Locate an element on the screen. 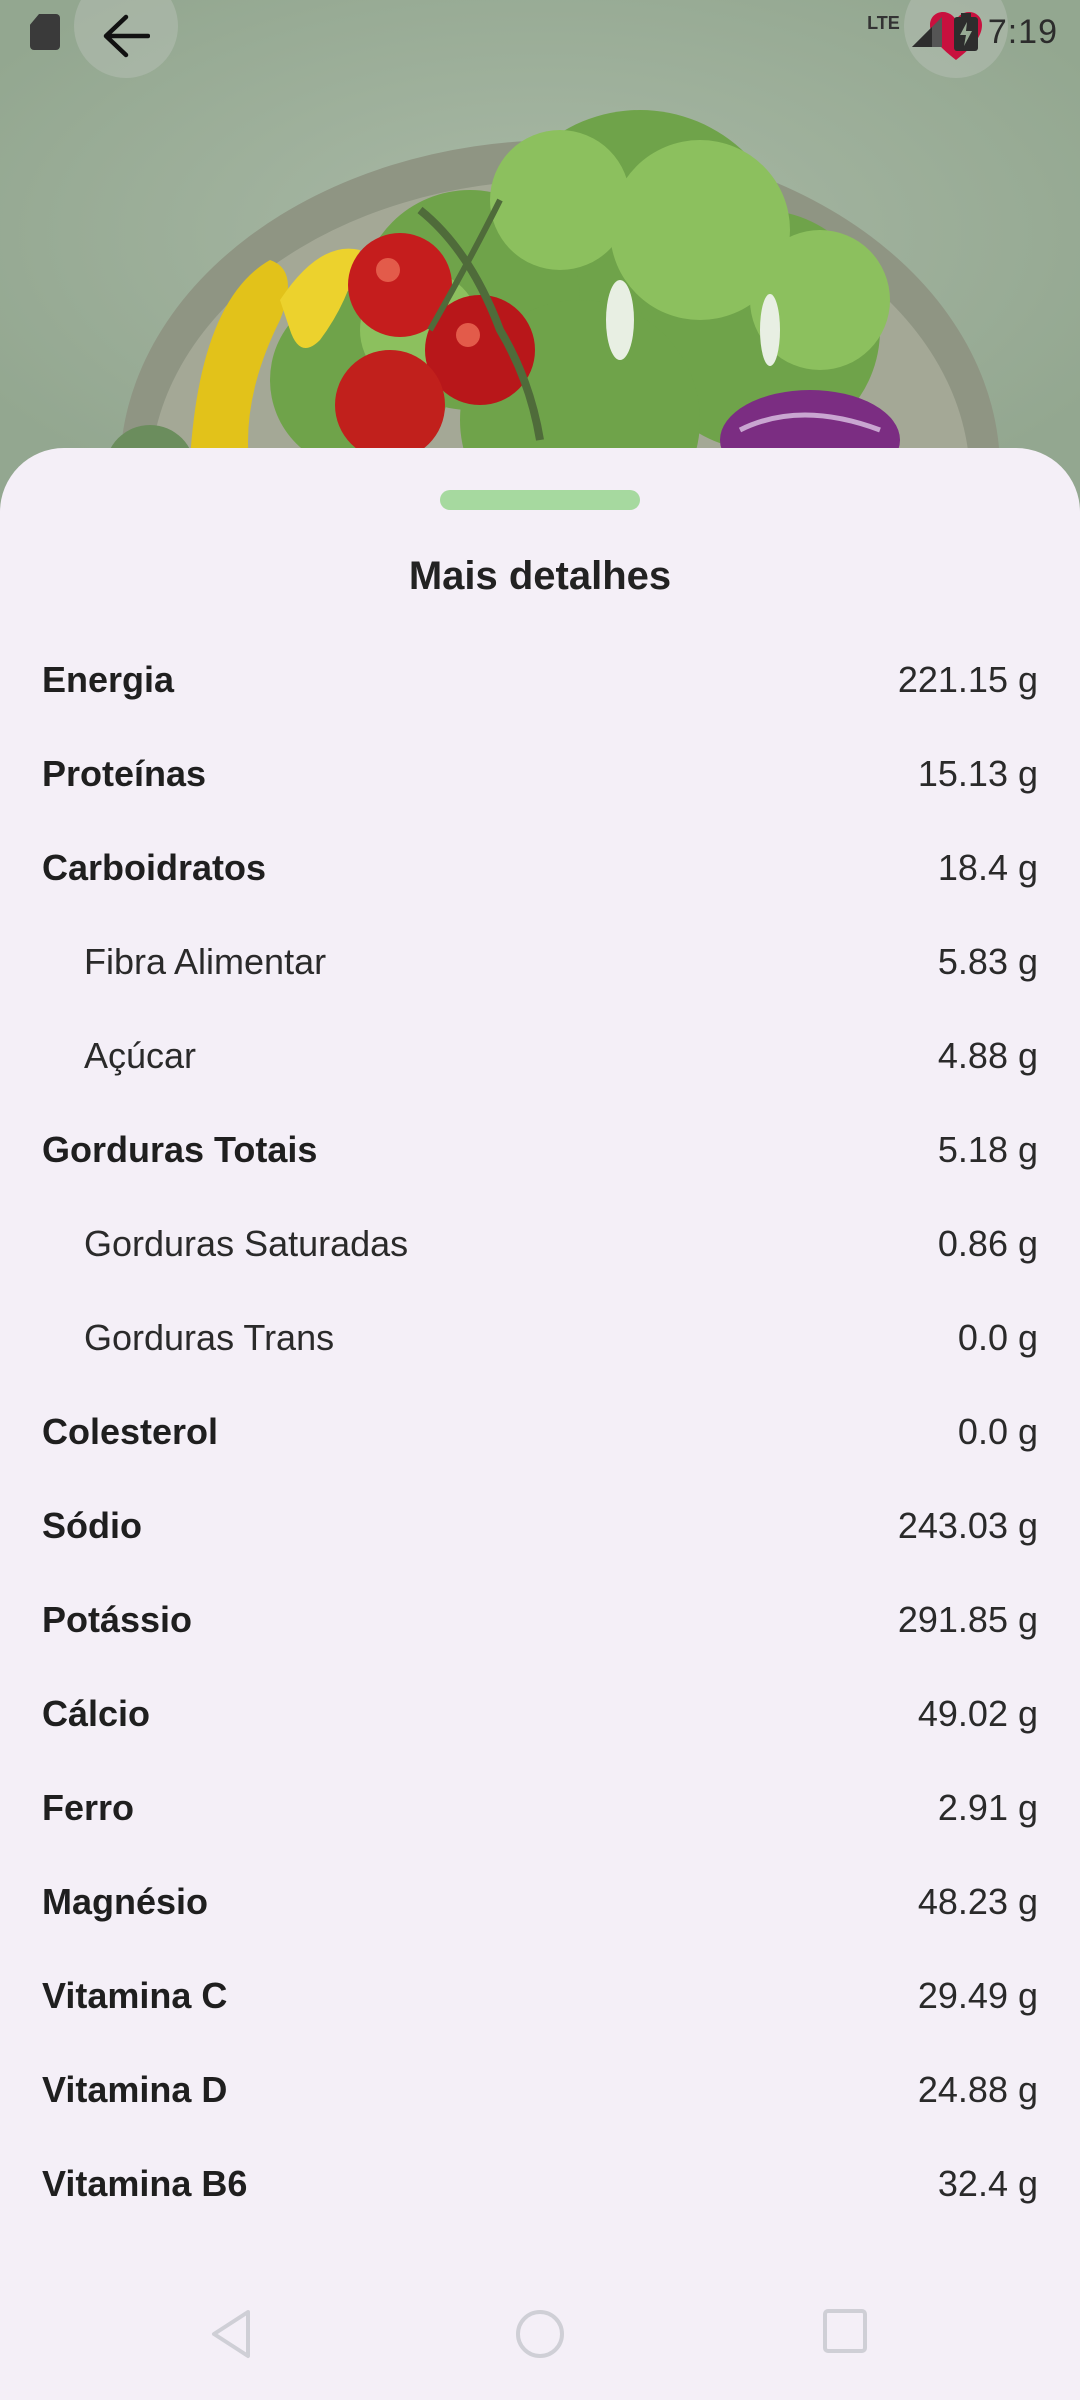 Image resolution: width=1080 pixels, height=2400 pixels. nutrient-row: Colesterol 0.0 g is located at coordinates (540, 1432).